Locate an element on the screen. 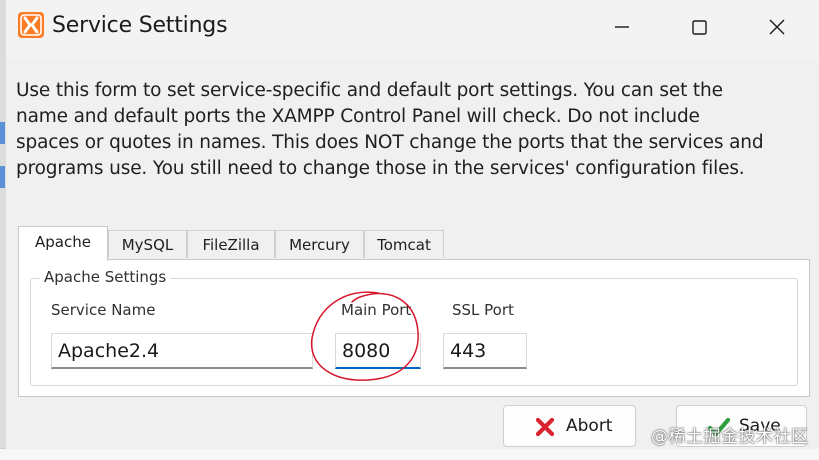 This screenshot has width=819, height=460. tab-mercury: Mercury is located at coordinates (319, 244).